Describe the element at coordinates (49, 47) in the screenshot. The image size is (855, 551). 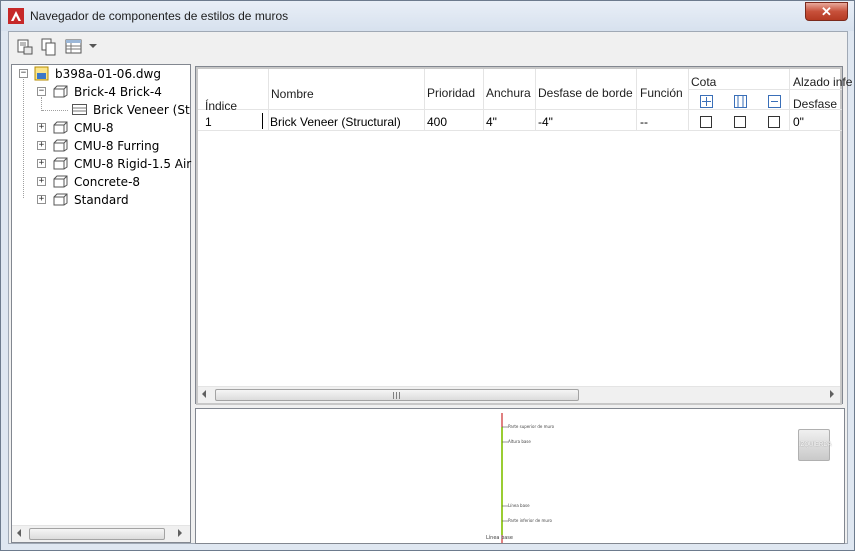
I see `copy-component-icon` at that location.